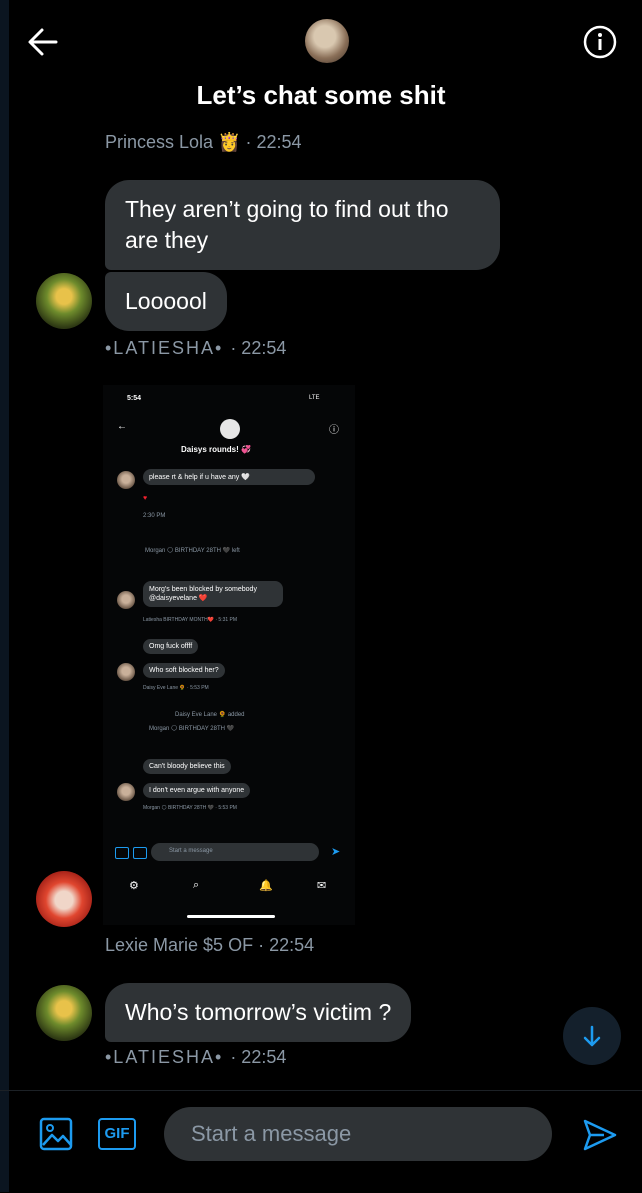 The height and width of the screenshot is (1193, 642). I want to click on messages-icon: ✉, so click(322, 886).